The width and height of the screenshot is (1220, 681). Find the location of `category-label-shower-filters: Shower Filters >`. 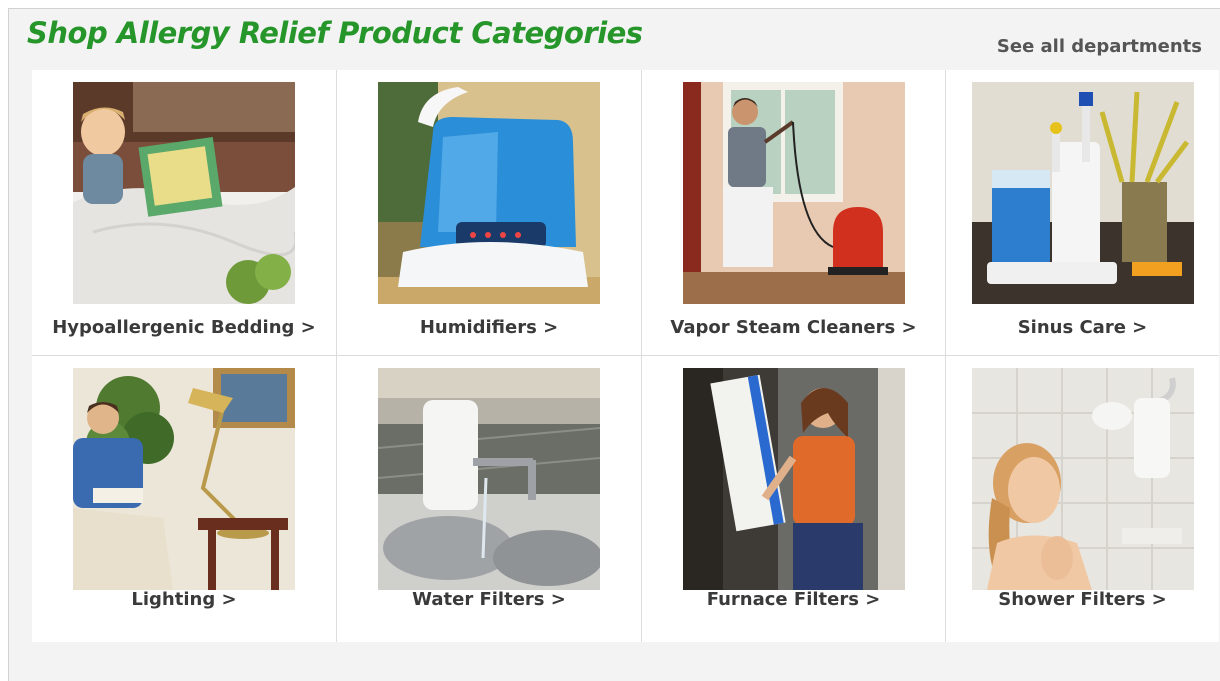

category-label-shower-filters: Shower Filters > is located at coordinates (1082, 599).